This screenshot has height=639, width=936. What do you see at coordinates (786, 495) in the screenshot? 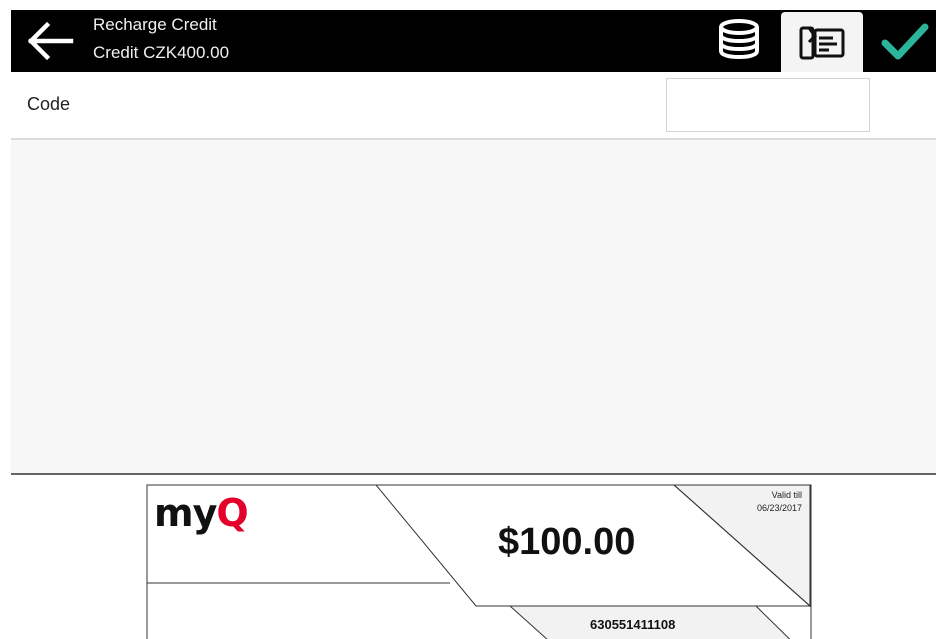
I see `valid-till-label: Valid till` at bounding box center [786, 495].